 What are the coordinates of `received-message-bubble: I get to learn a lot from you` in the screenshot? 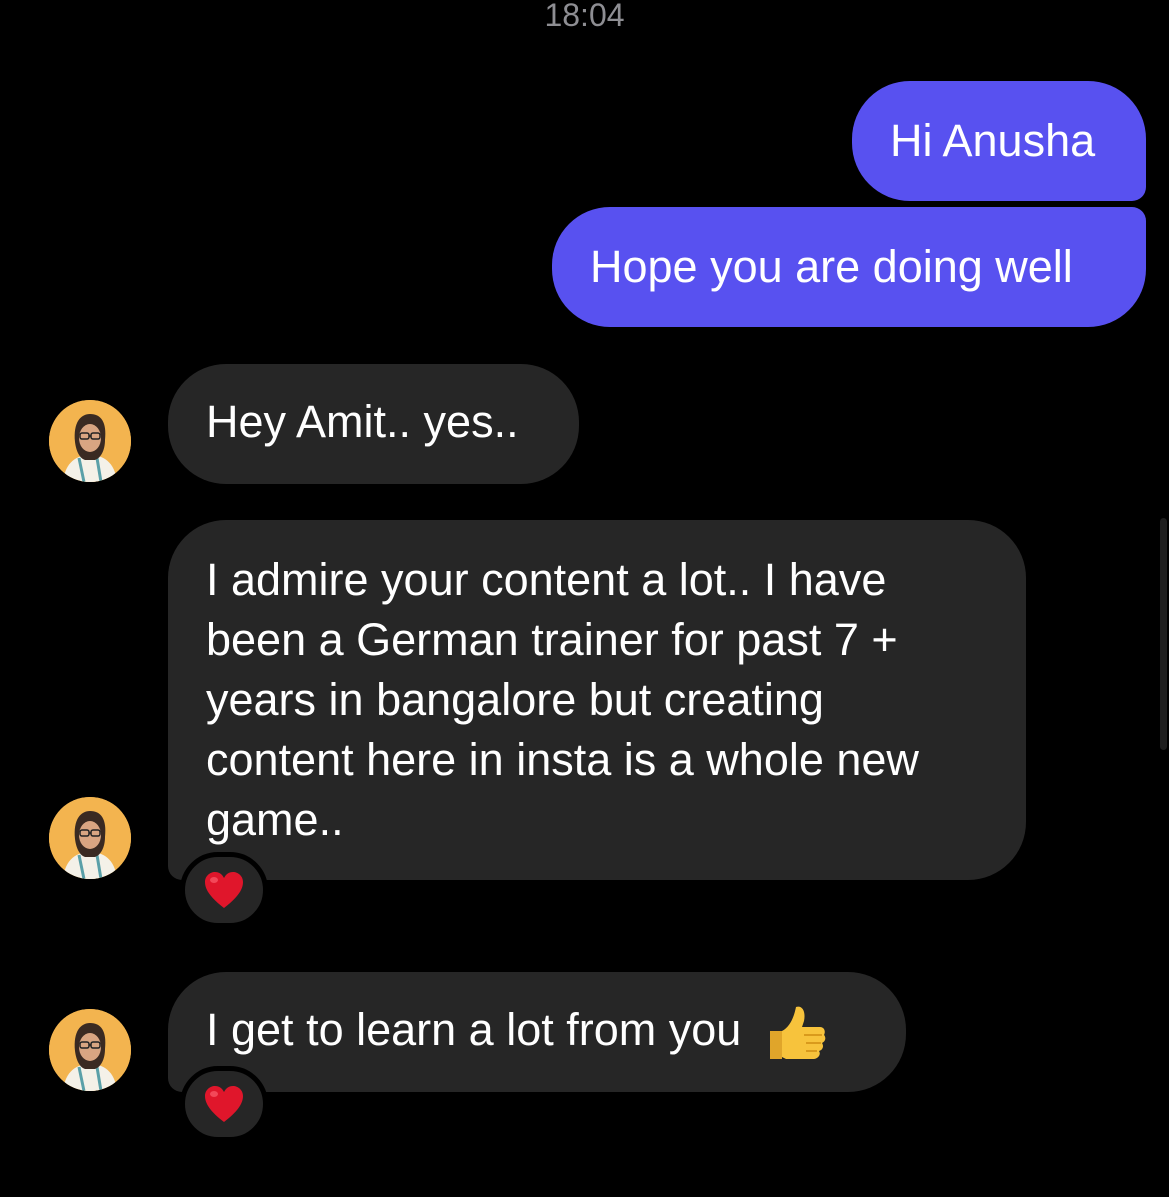 It's located at (537, 1032).